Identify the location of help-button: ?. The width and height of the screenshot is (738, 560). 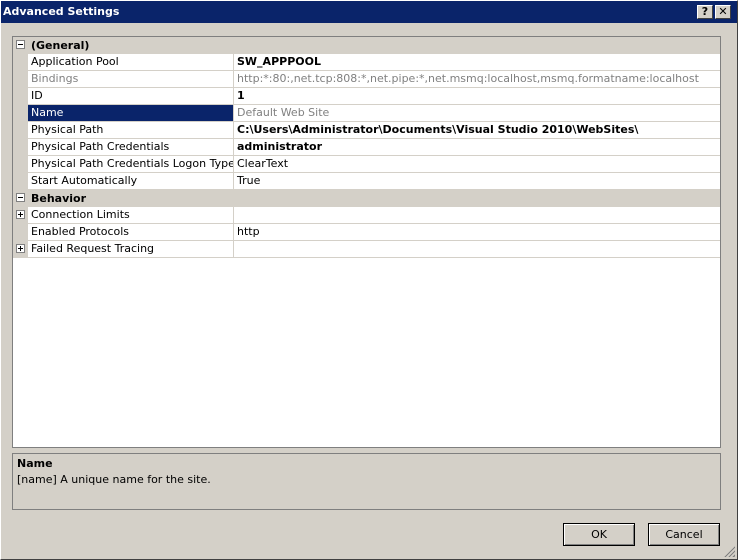
(705, 12).